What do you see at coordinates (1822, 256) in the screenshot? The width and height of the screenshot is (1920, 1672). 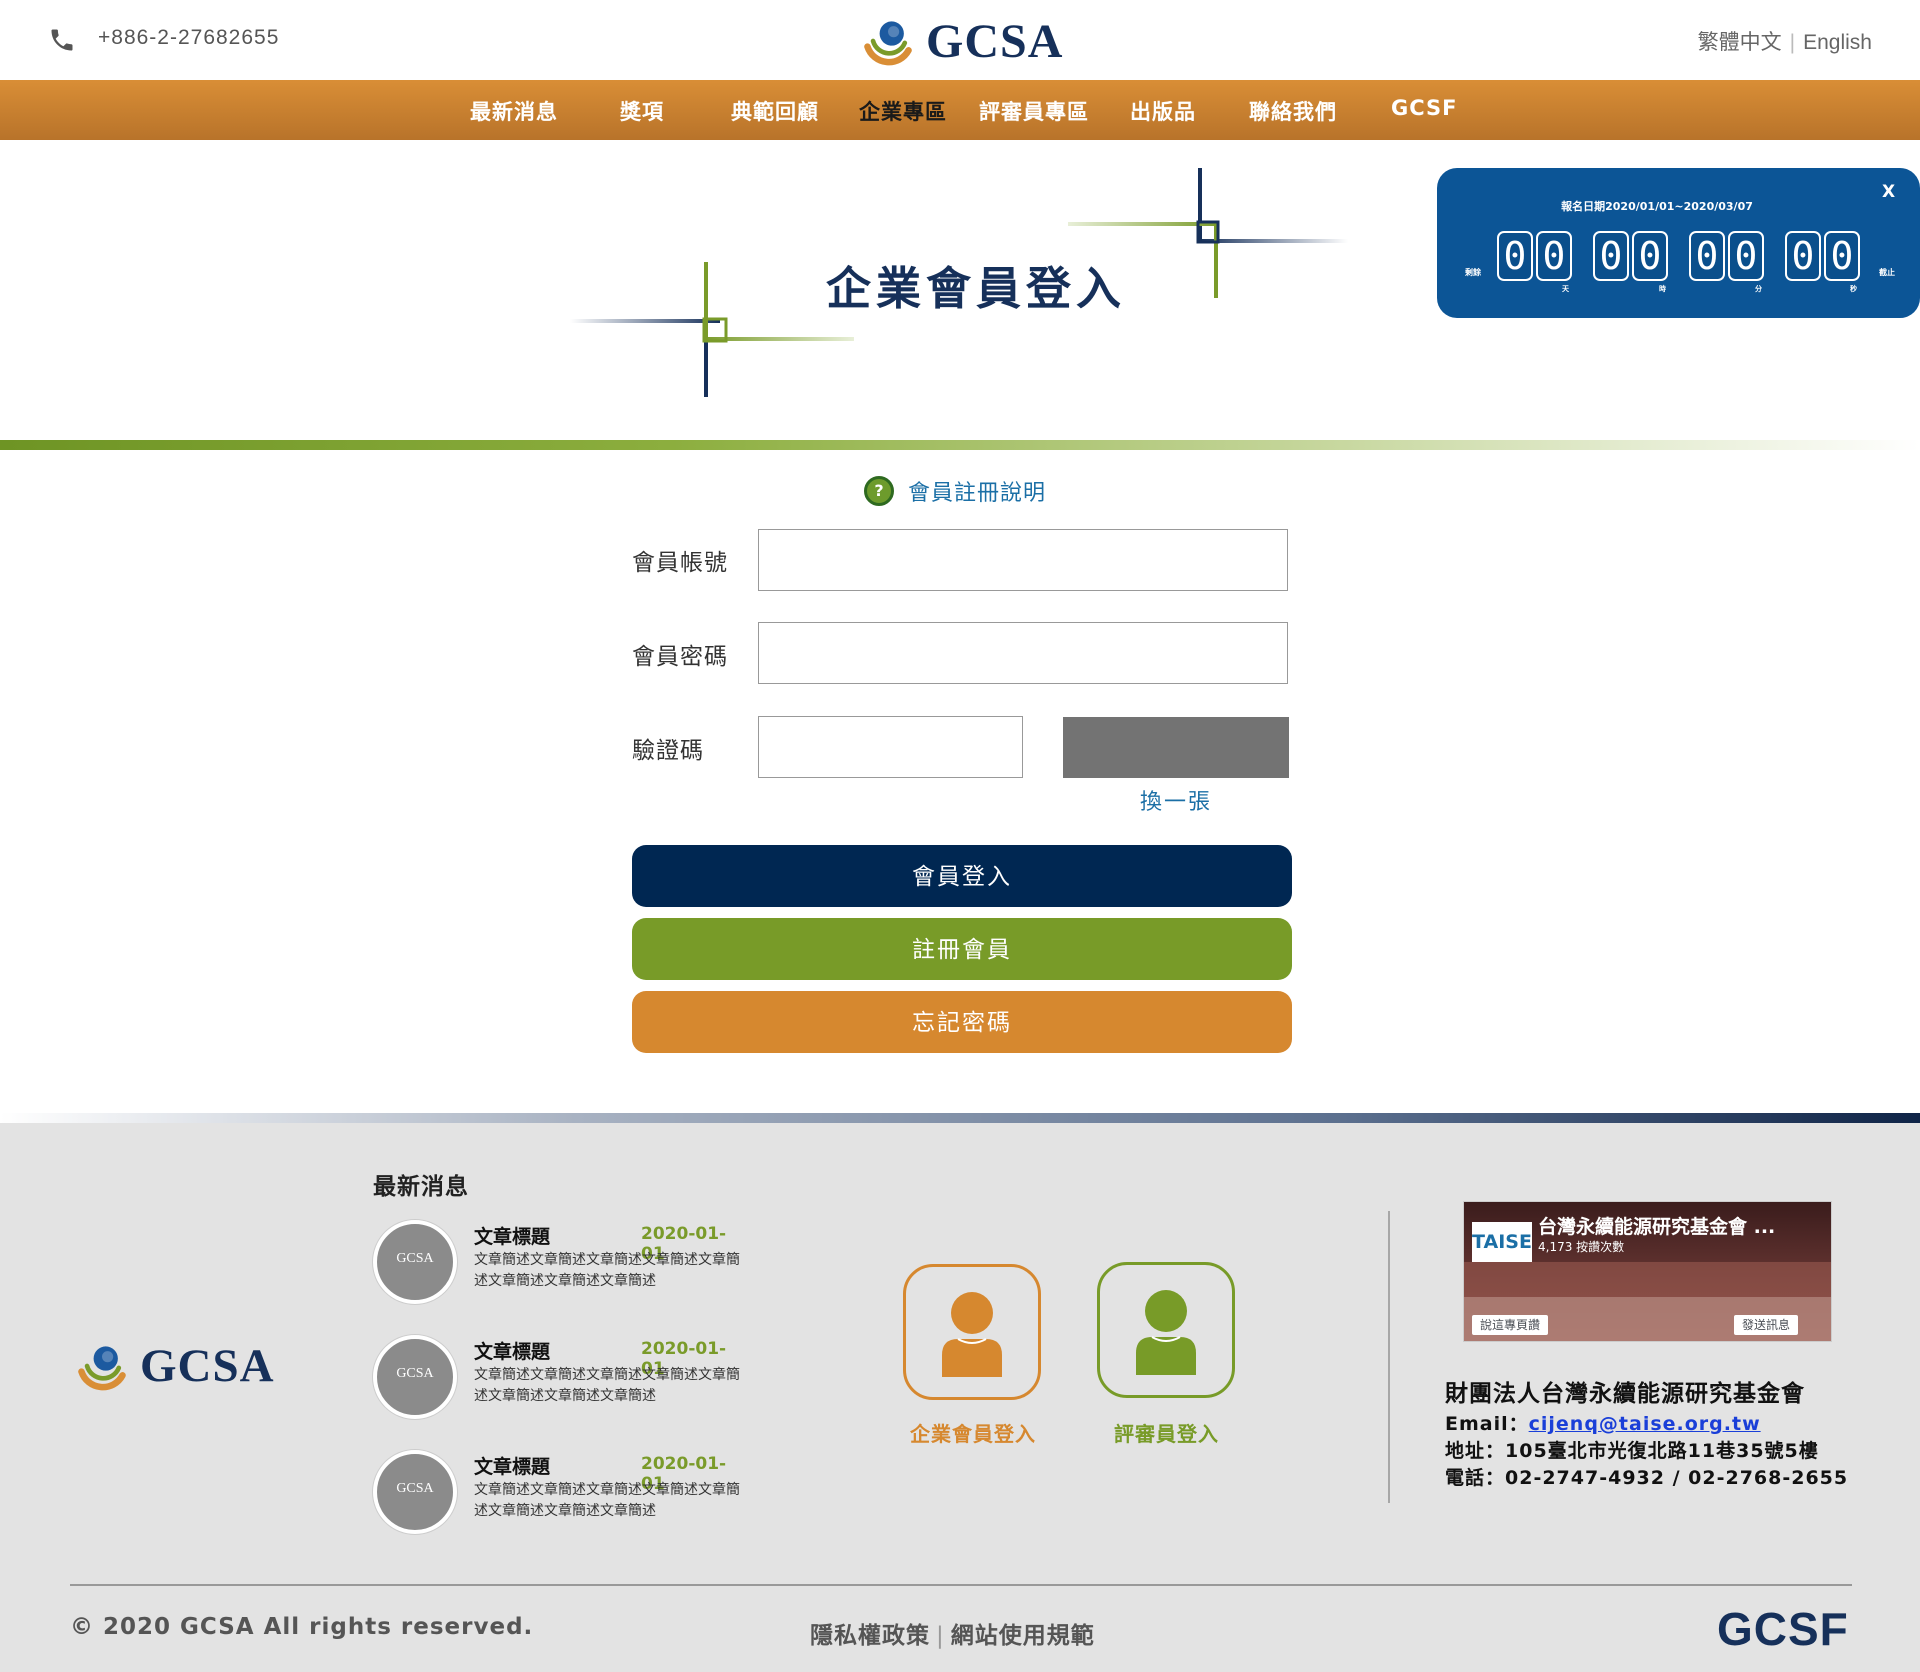 I see `countdown-seconds: 0 0` at bounding box center [1822, 256].